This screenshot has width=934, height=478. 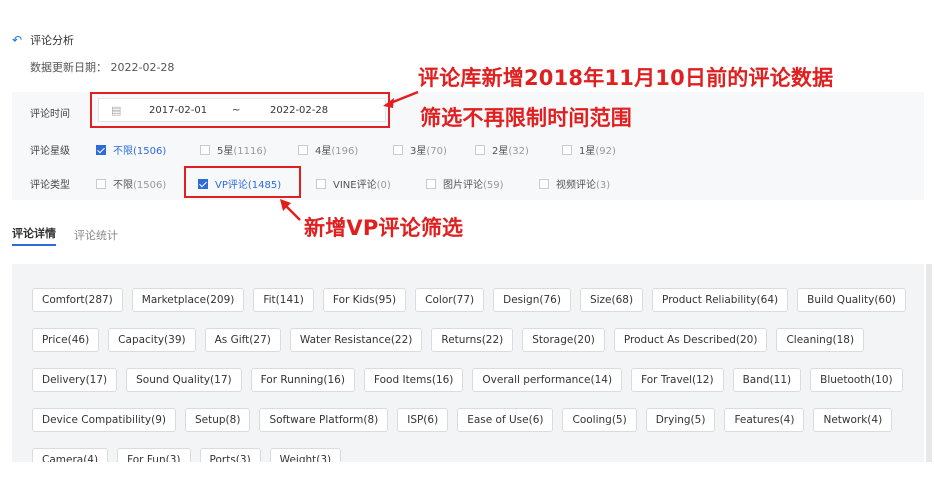 I want to click on filter-time-label: 评论时间, so click(x=50, y=114).